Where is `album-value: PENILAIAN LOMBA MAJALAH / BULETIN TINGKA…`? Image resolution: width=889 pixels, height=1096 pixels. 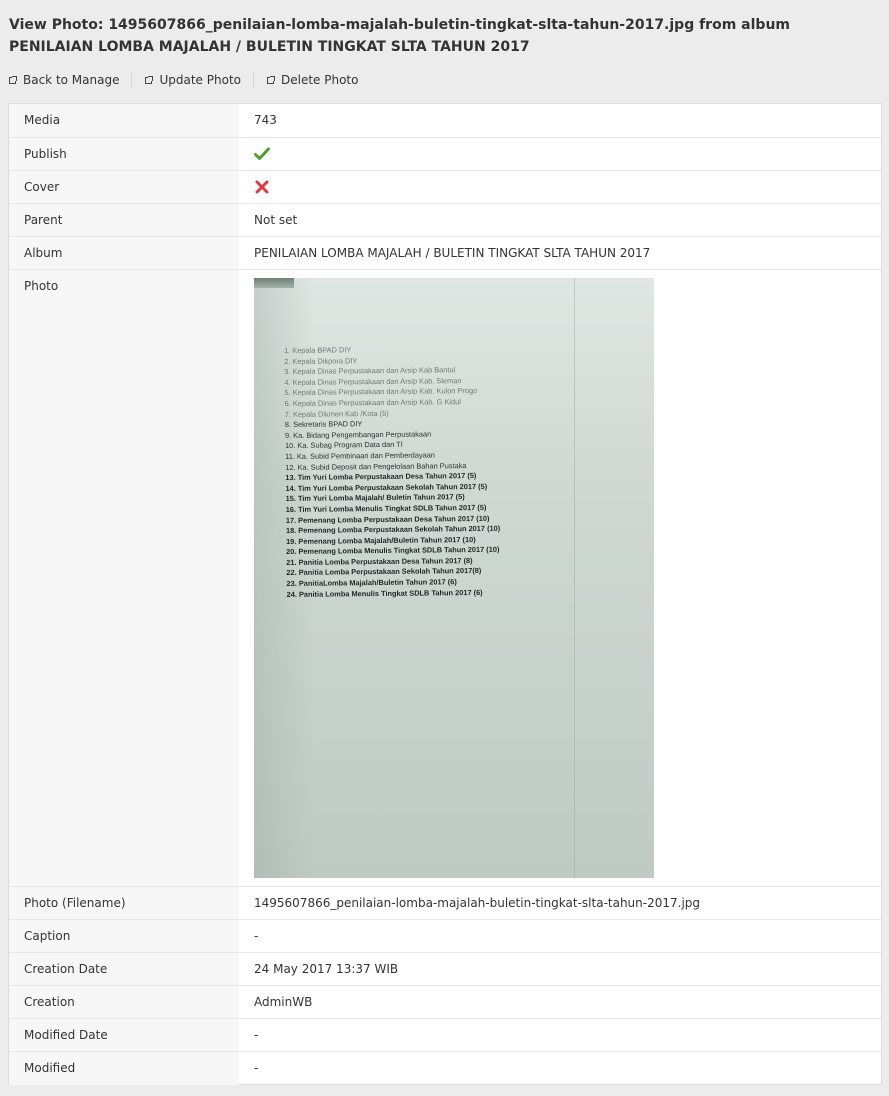
album-value: PENILAIAN LOMBA MAJALAH / BULETIN TINGKA… is located at coordinates (452, 253).